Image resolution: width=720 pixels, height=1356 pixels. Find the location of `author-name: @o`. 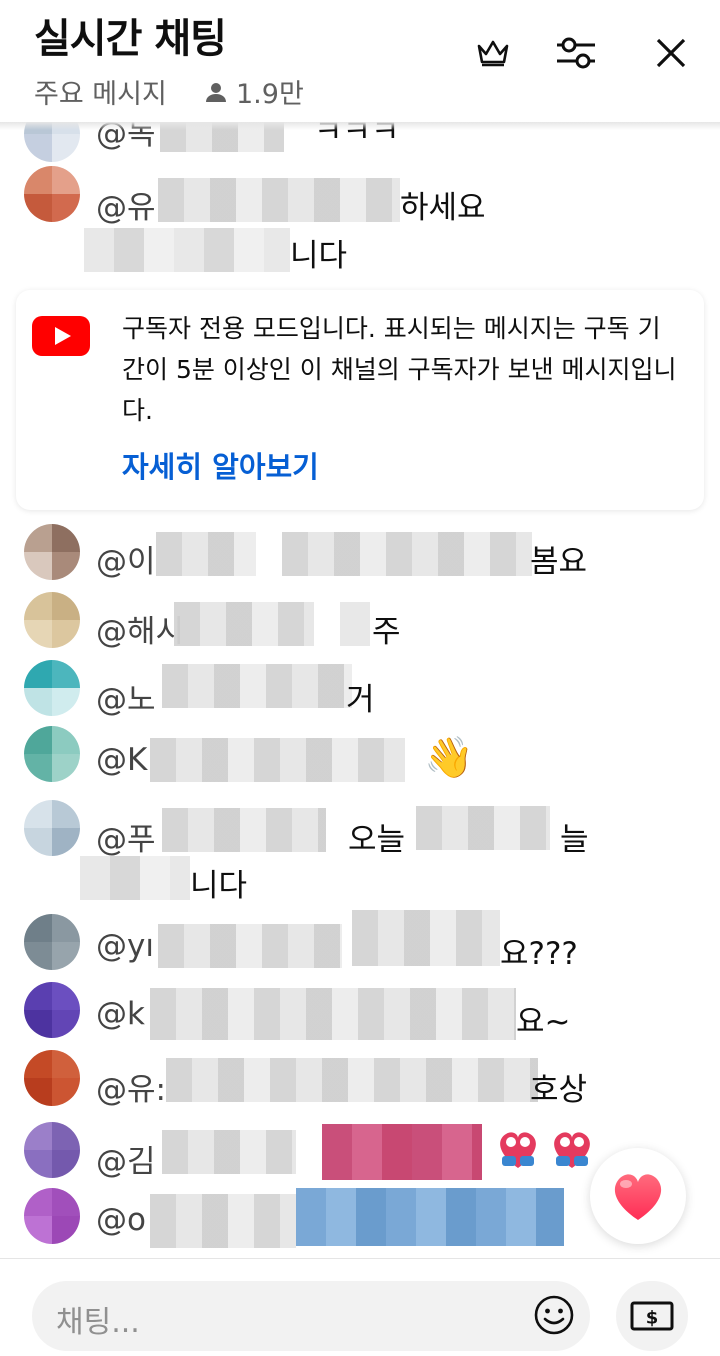

author-name: @o is located at coordinates (121, 1220).